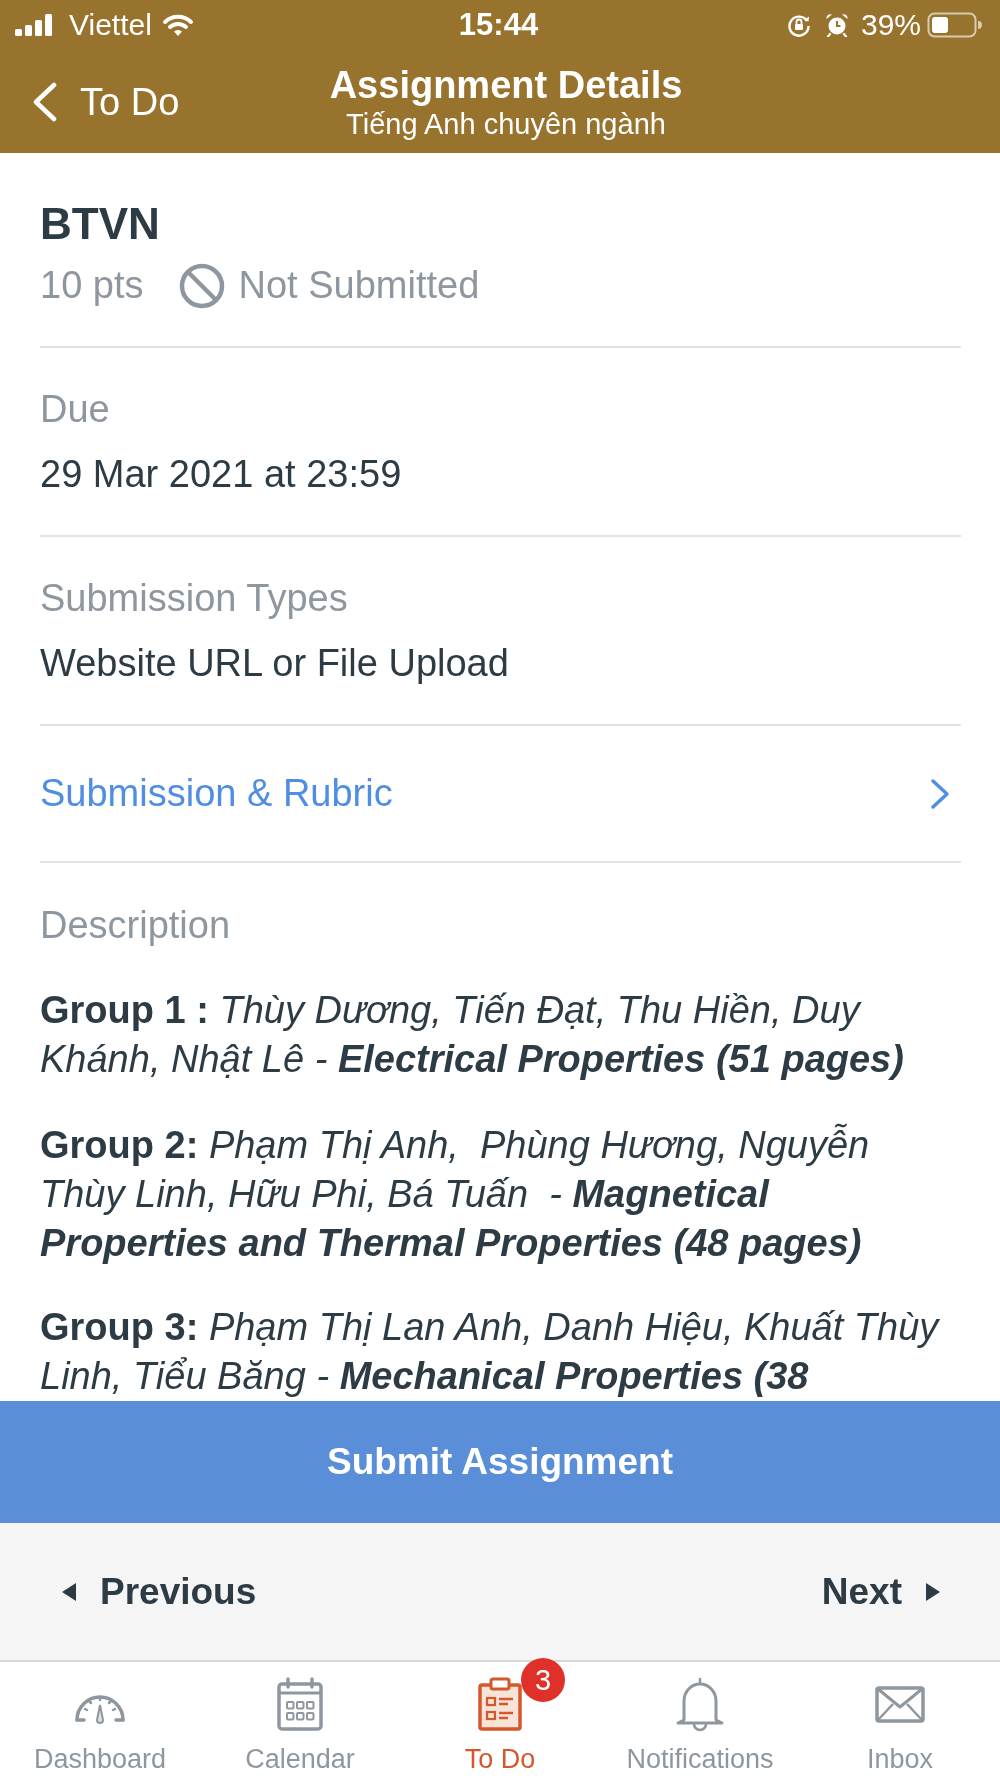  Describe the element at coordinates (136, 925) in the screenshot. I see `section-label: Description` at that location.